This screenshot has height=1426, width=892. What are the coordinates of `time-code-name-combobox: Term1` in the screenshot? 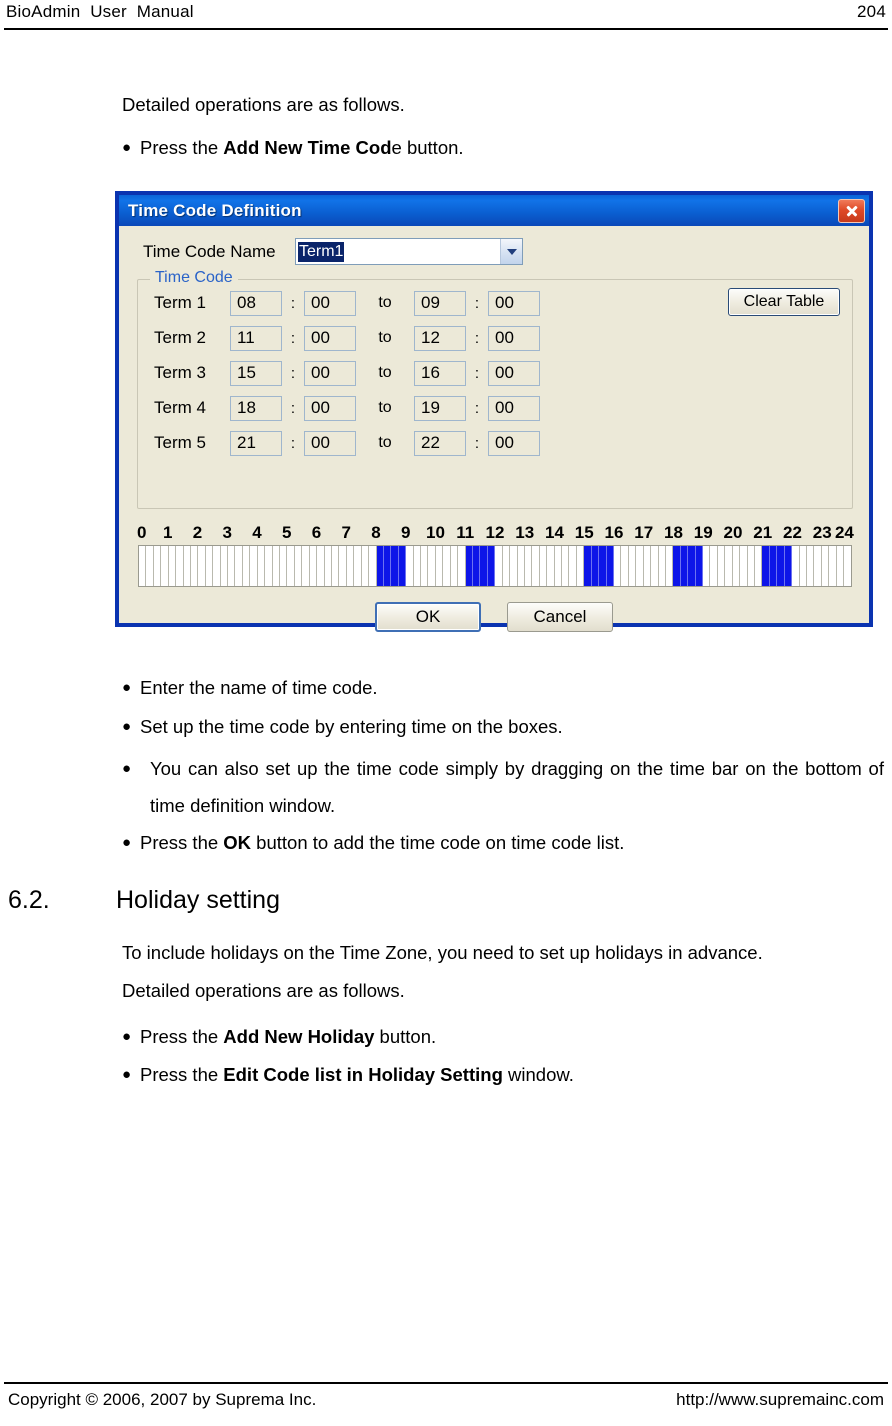 It's located at (409, 251).